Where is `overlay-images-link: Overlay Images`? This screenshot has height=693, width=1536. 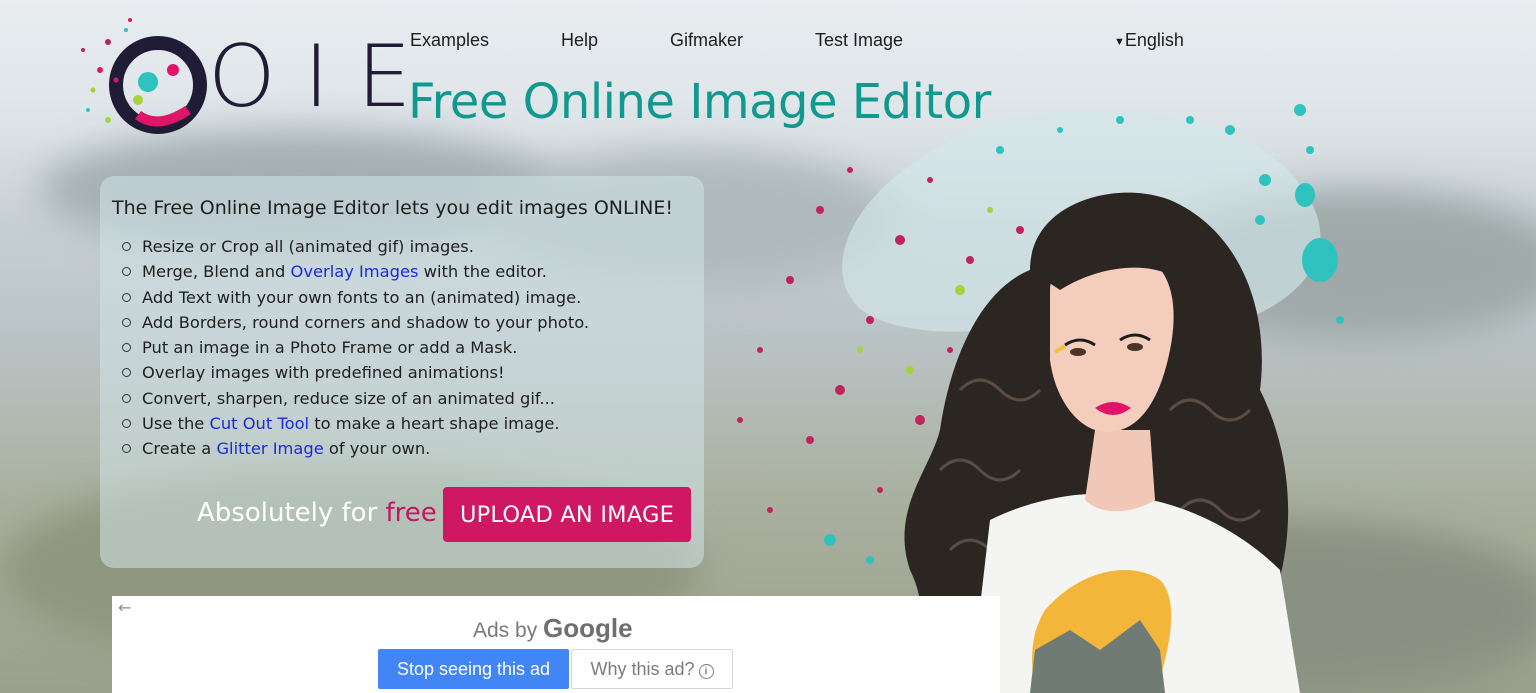
overlay-images-link: Overlay Images is located at coordinates (355, 271).